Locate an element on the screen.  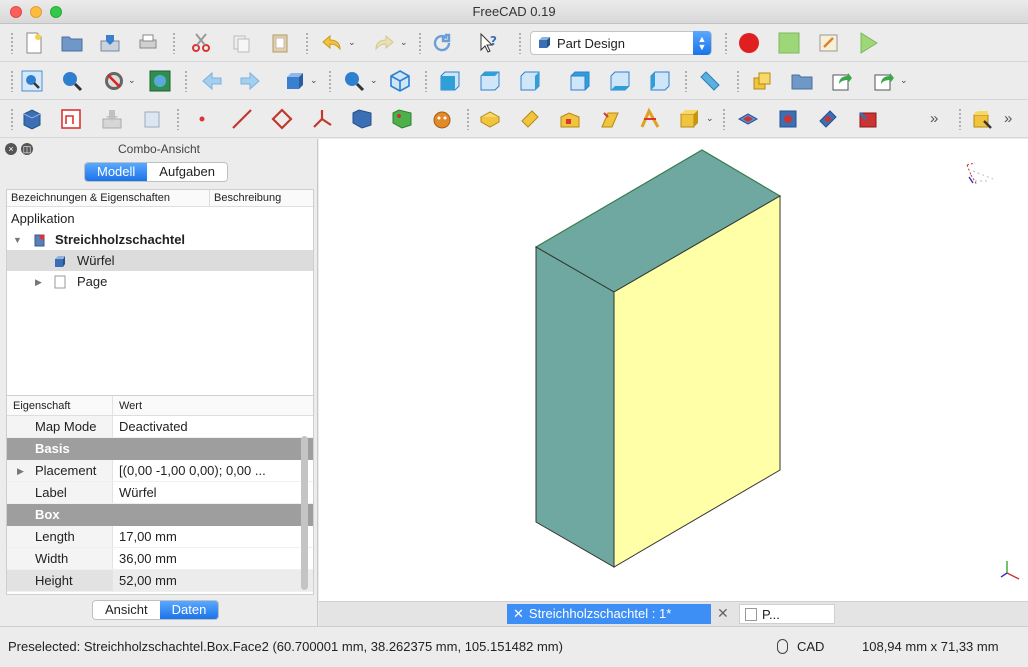
groove-icon is located at coordinates (828, 119).